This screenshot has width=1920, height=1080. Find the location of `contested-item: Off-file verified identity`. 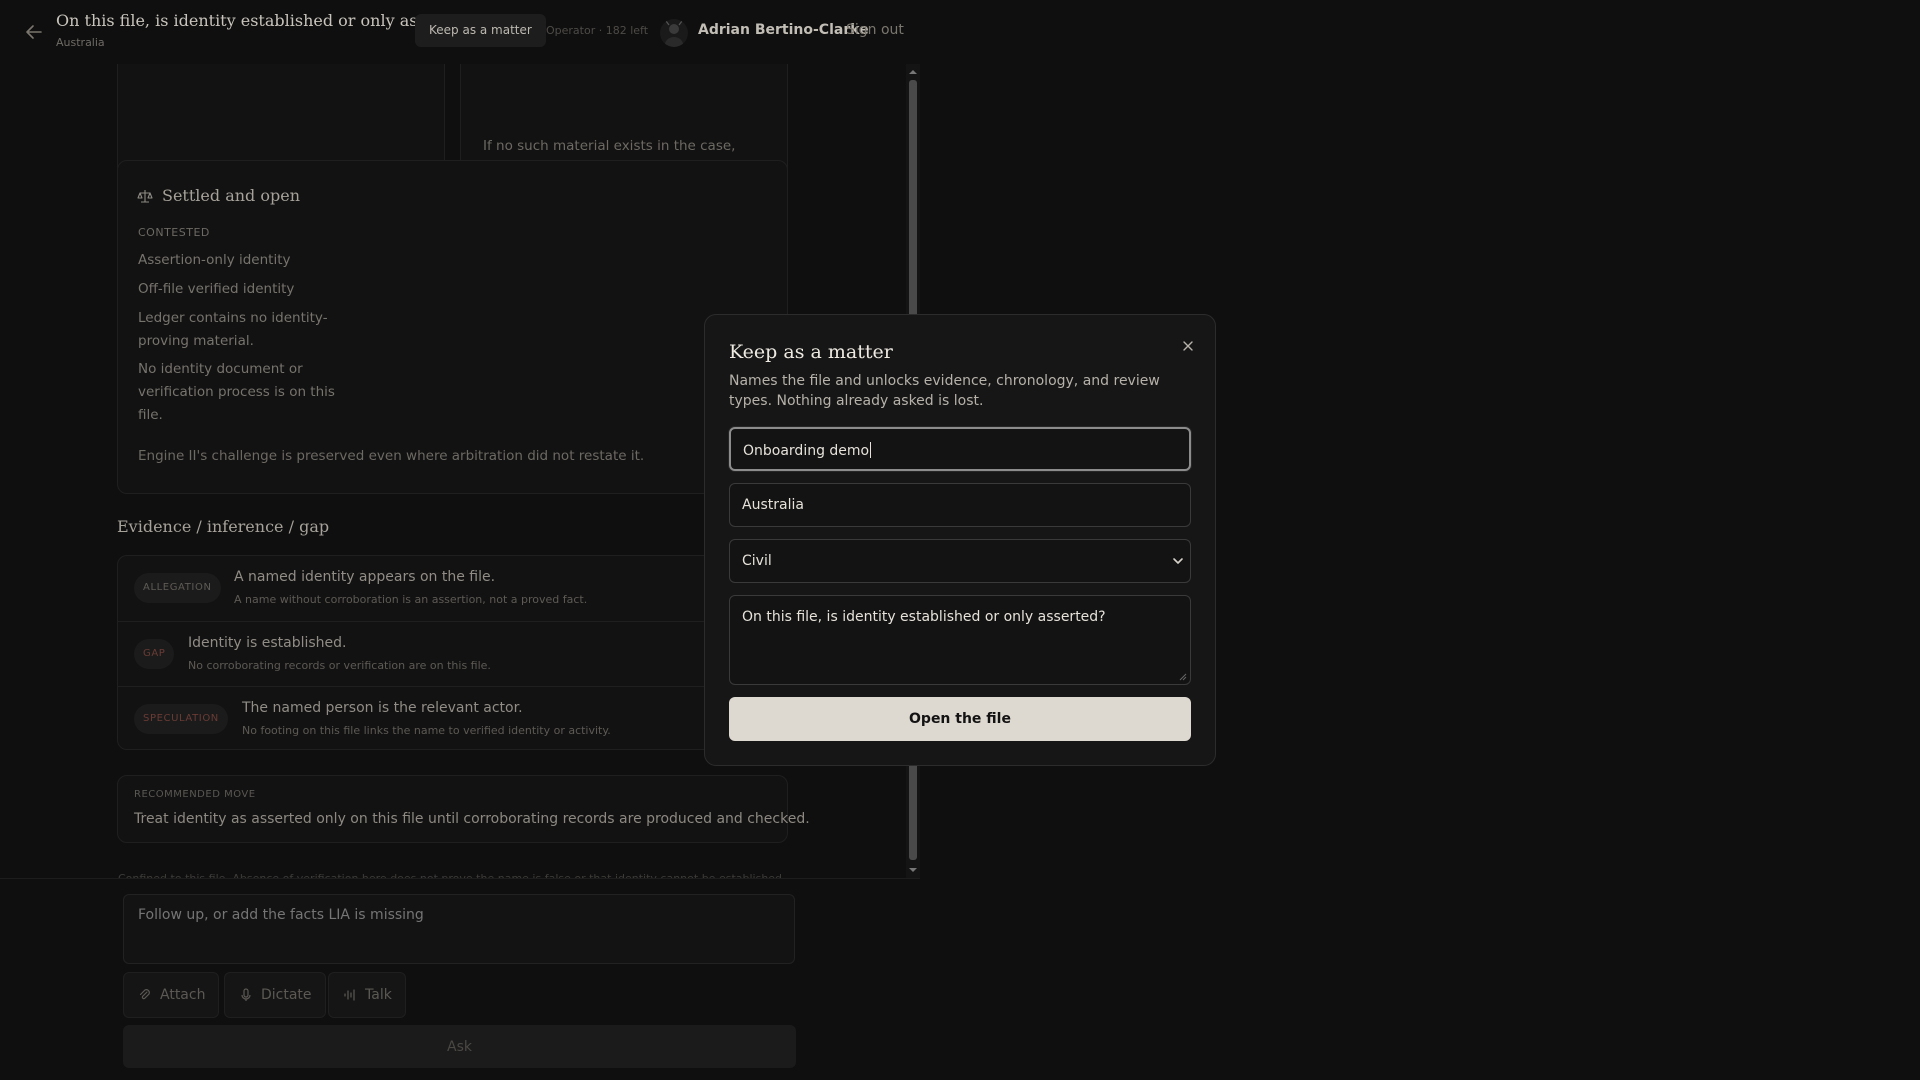

contested-item: Off-file verified identity is located at coordinates (216, 289).